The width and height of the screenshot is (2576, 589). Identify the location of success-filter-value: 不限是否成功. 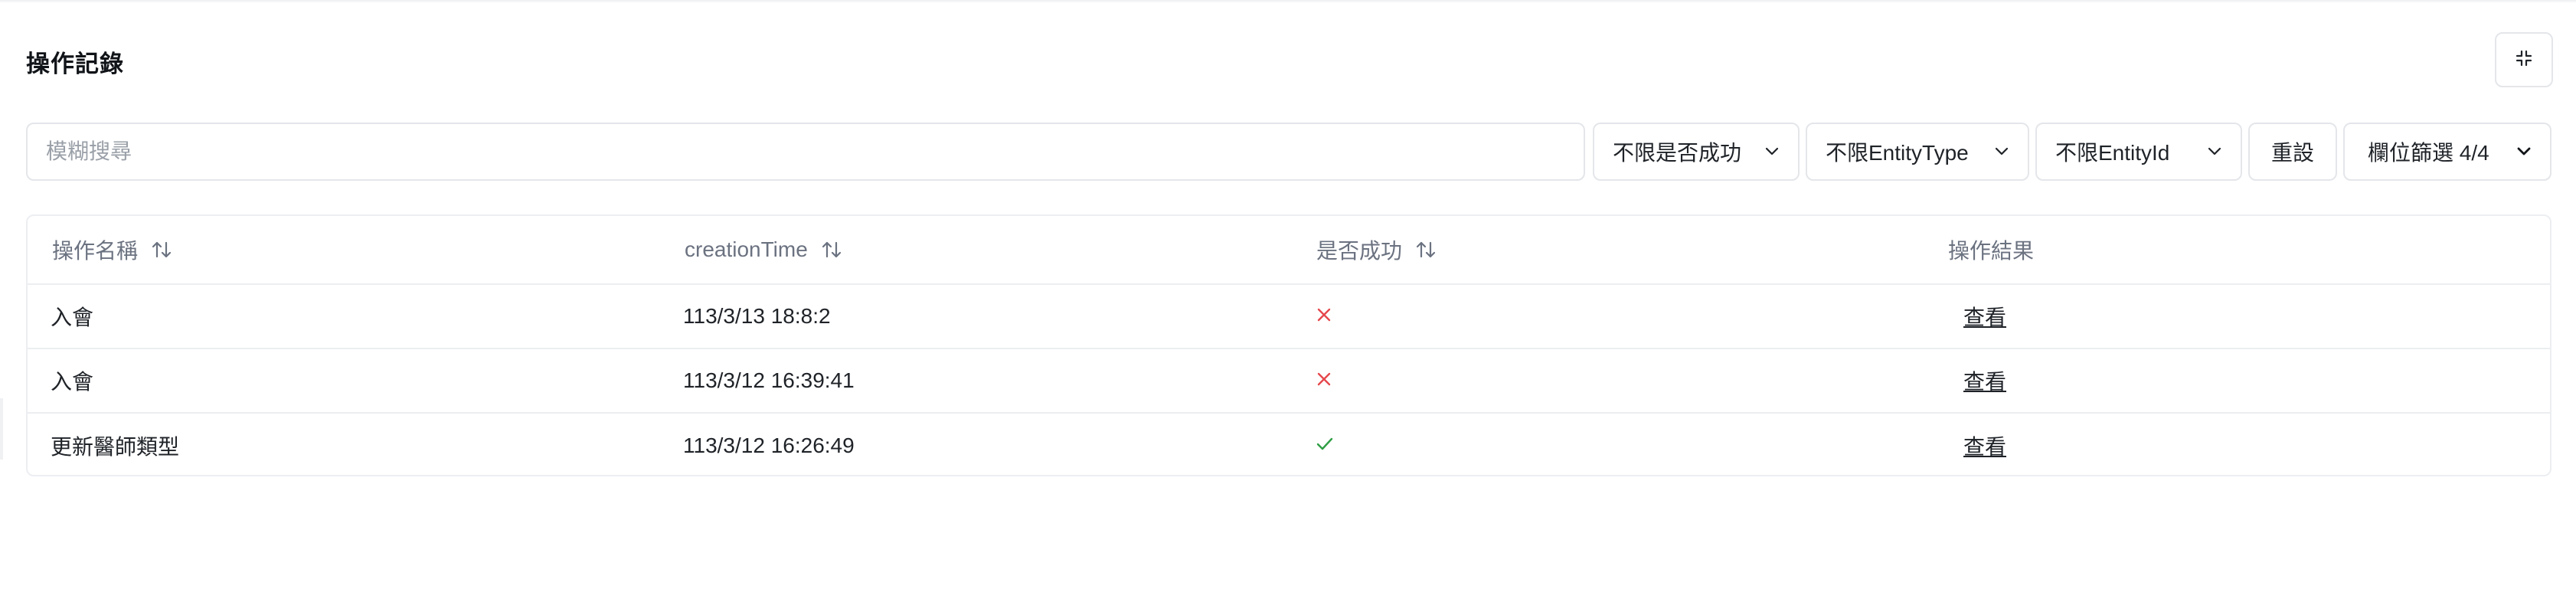
(1677, 153).